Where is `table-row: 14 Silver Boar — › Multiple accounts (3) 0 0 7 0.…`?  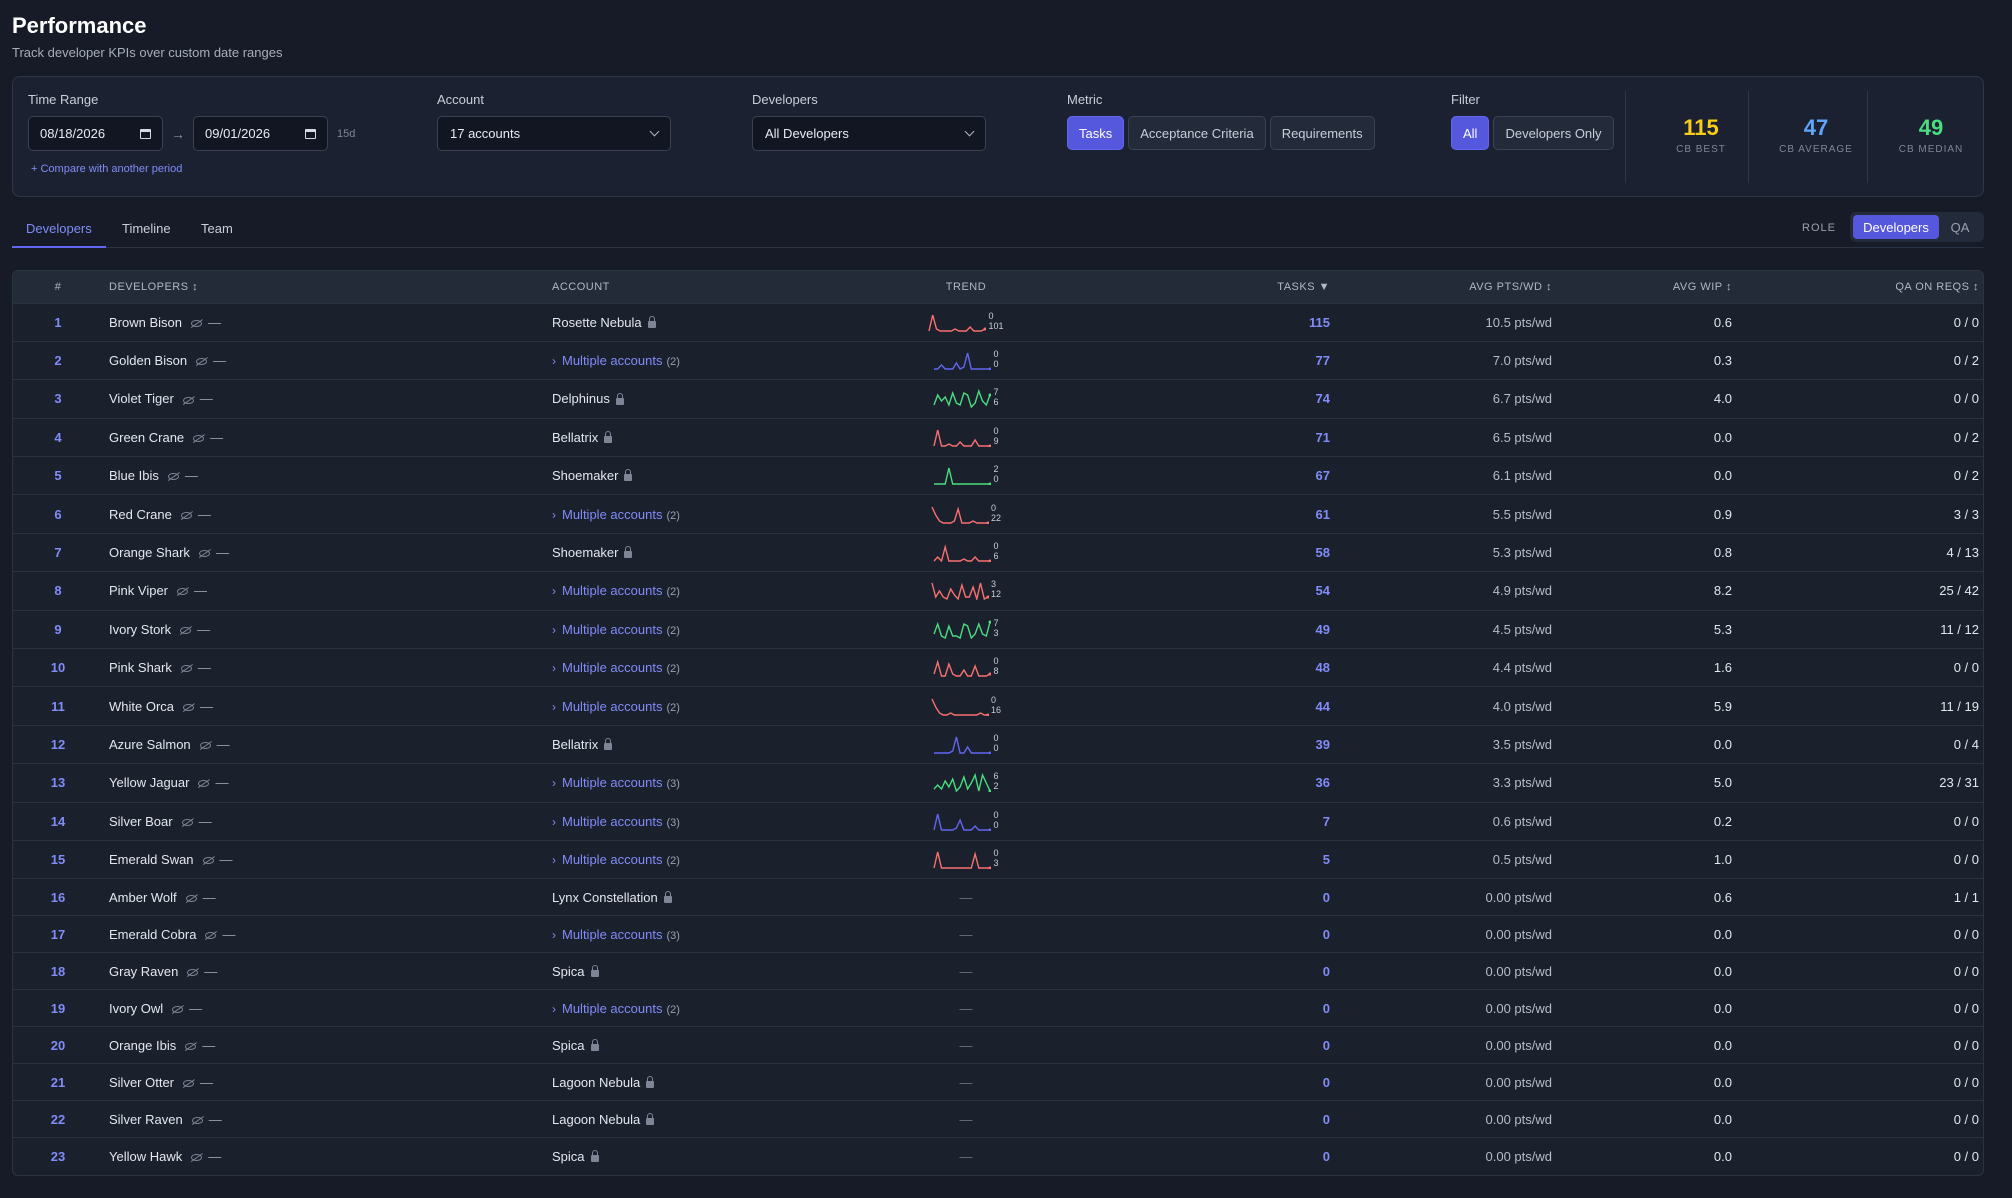
table-row: 14 Silver Boar — › Multiple accounts (3) 0 0 7 0.… is located at coordinates (998, 821).